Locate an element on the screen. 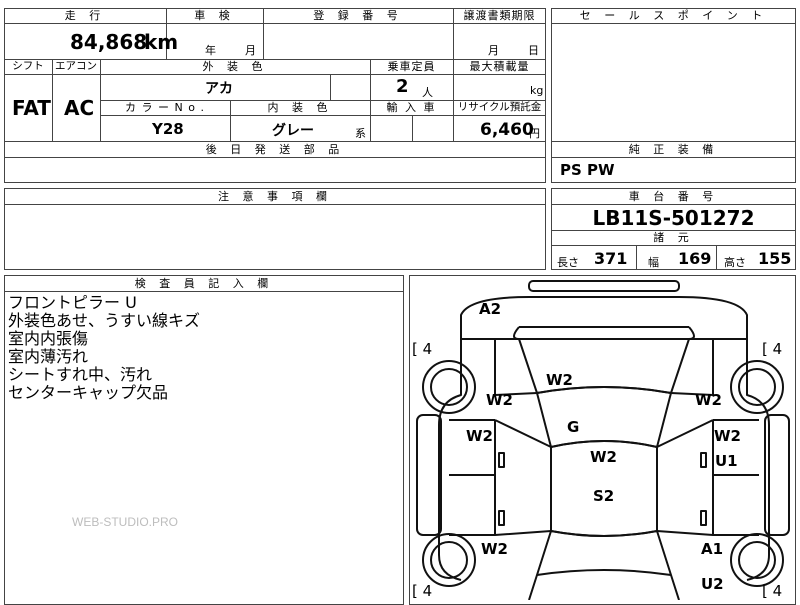  transfer-deadline-header: 譲渡書類期限 is located at coordinates (499, 15).